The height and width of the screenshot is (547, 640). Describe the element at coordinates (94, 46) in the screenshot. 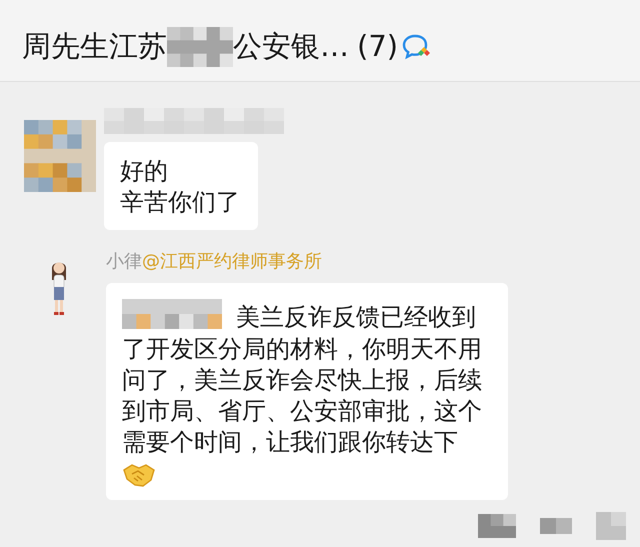

I see `chat-title: 周先生江苏` at that location.